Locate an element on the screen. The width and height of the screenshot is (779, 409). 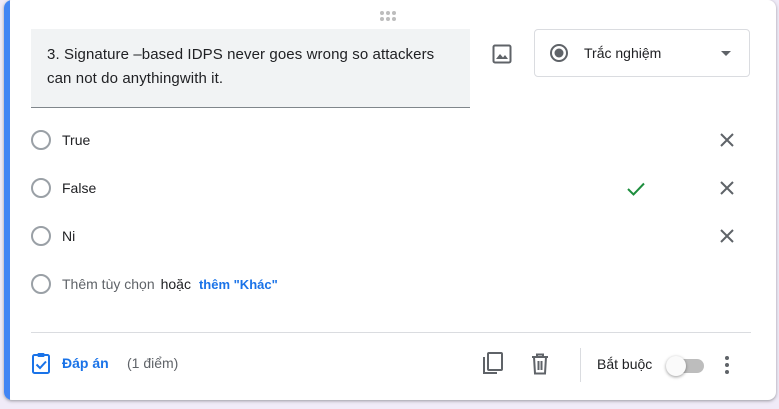
copy-icon is located at coordinates (493, 363).